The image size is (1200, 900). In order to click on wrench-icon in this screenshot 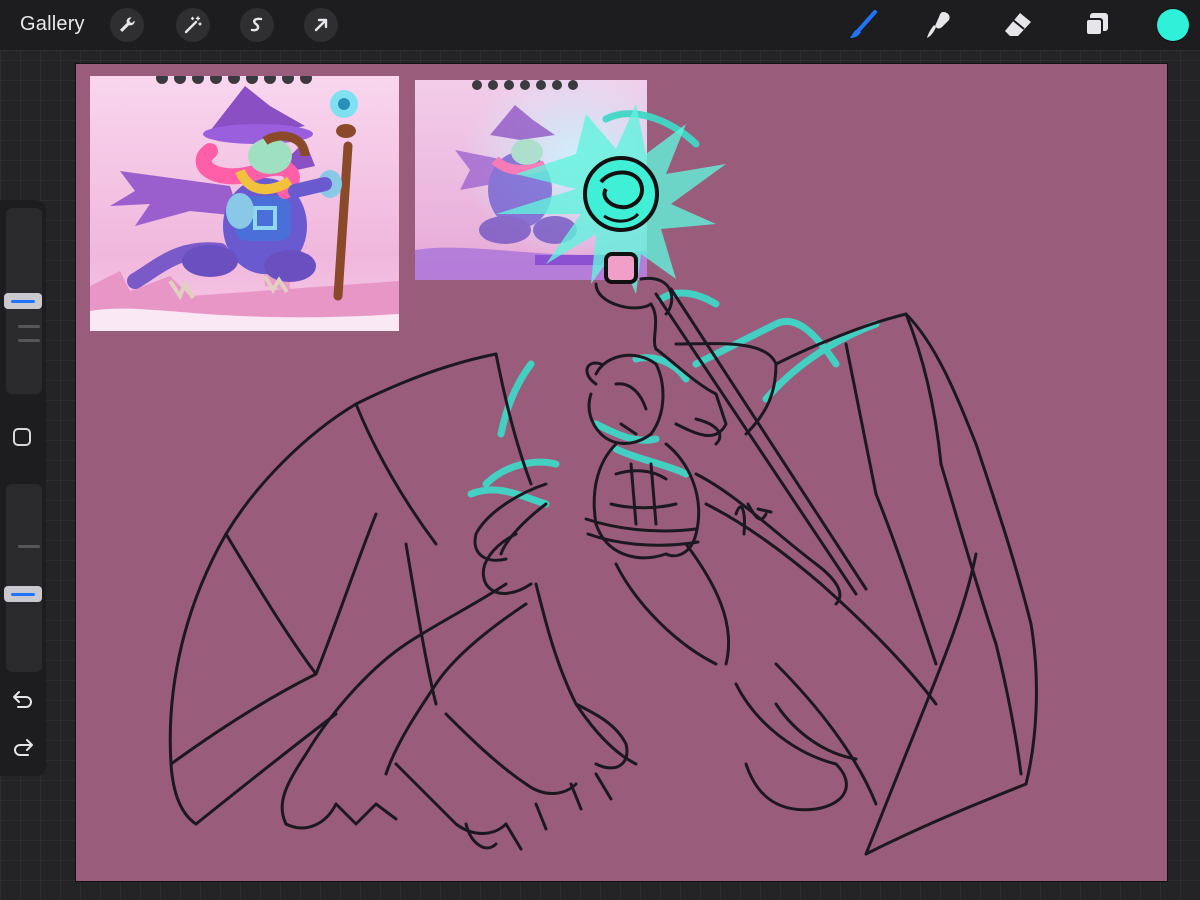, I will do `click(127, 24)`.